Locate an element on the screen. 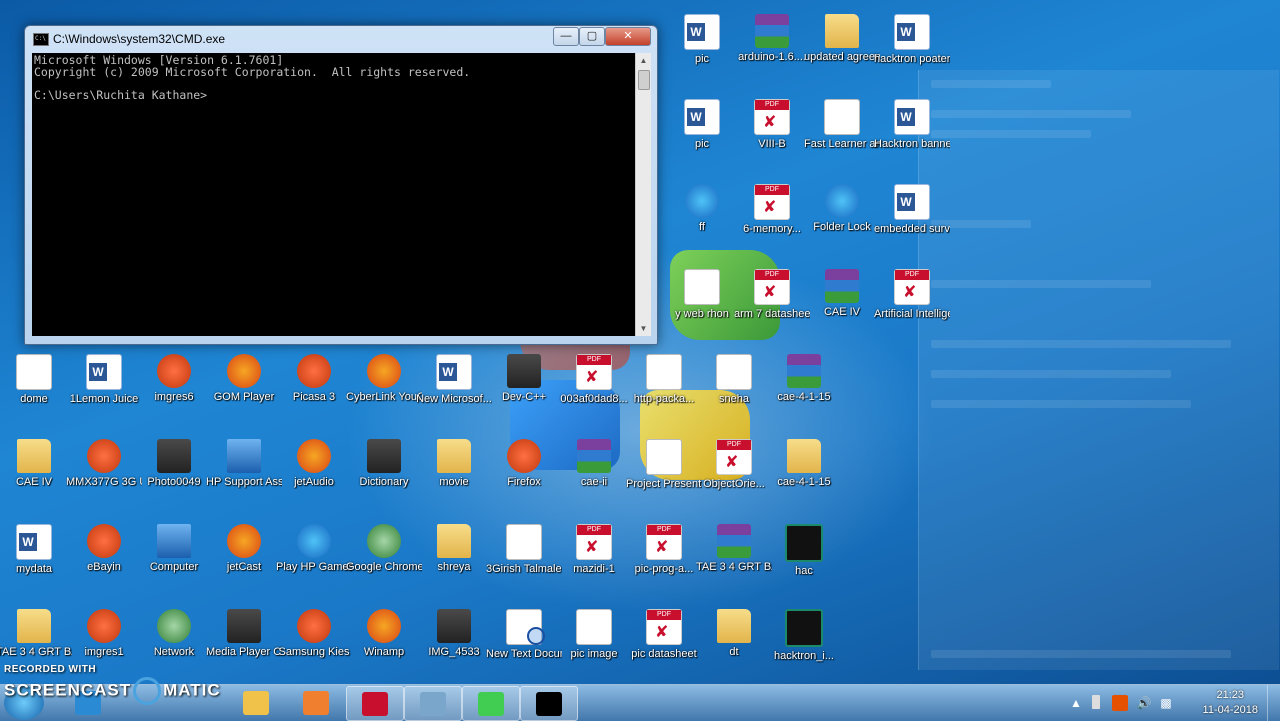 This screenshot has width=1280, height=721. desktop-icon: Winamp is located at coordinates (384, 644).